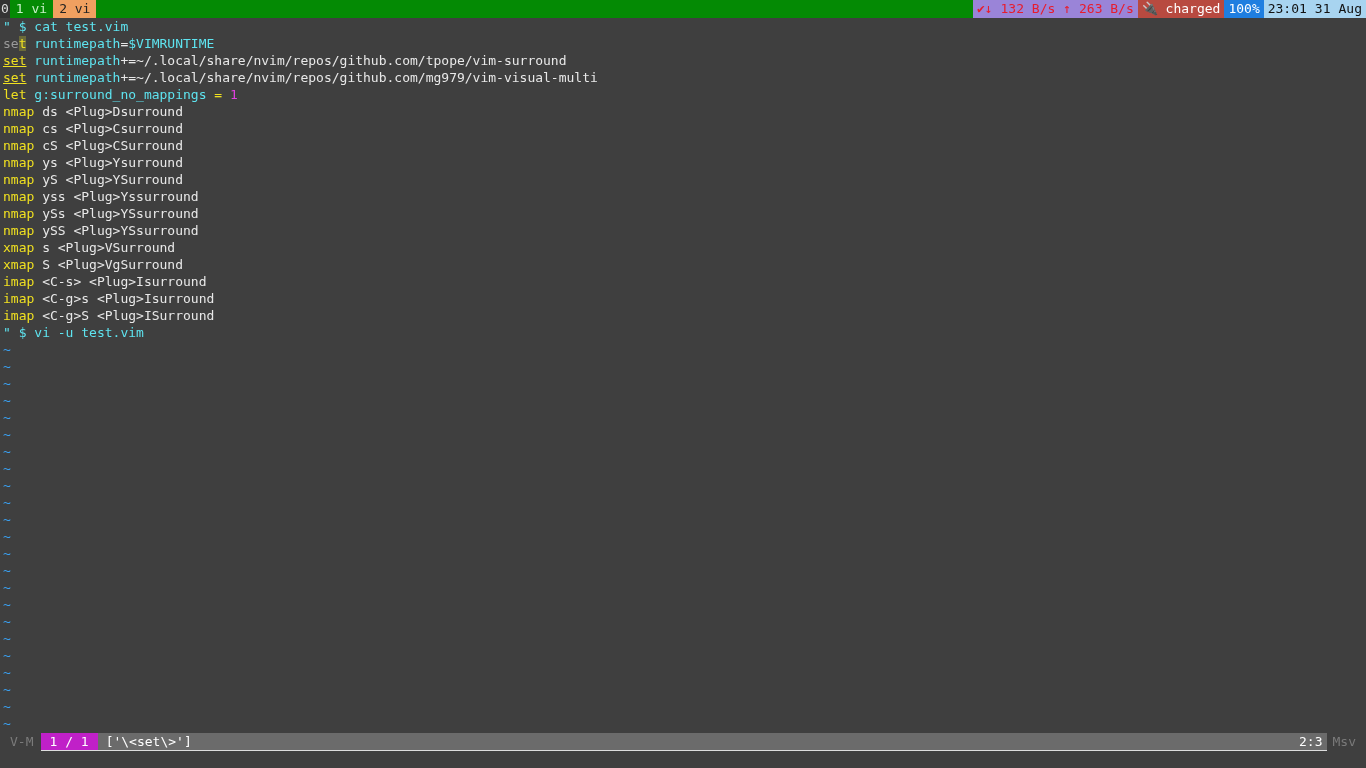 The image size is (1366, 768). What do you see at coordinates (1098, 9) in the screenshot?
I see `network-speed: ↑ 263 B/s` at bounding box center [1098, 9].